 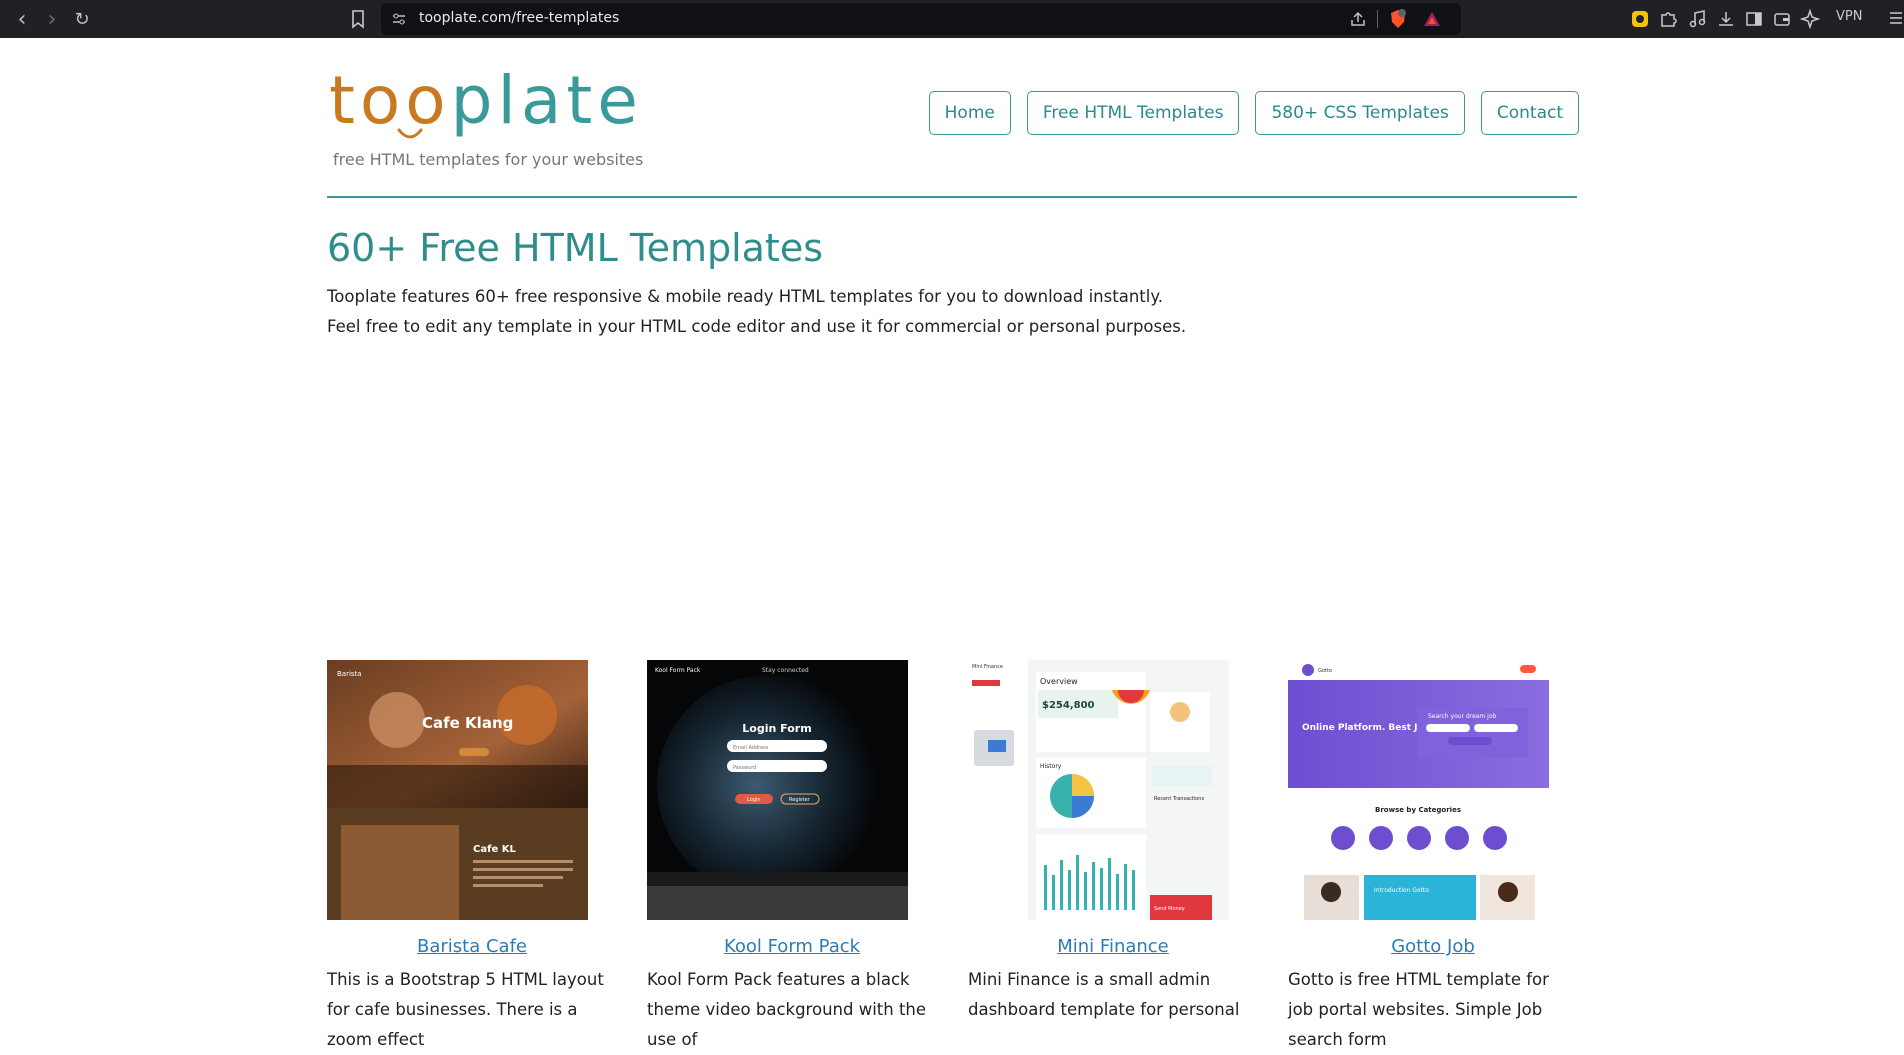 What do you see at coordinates (1358, 19) in the screenshot?
I see `share-icon` at bounding box center [1358, 19].